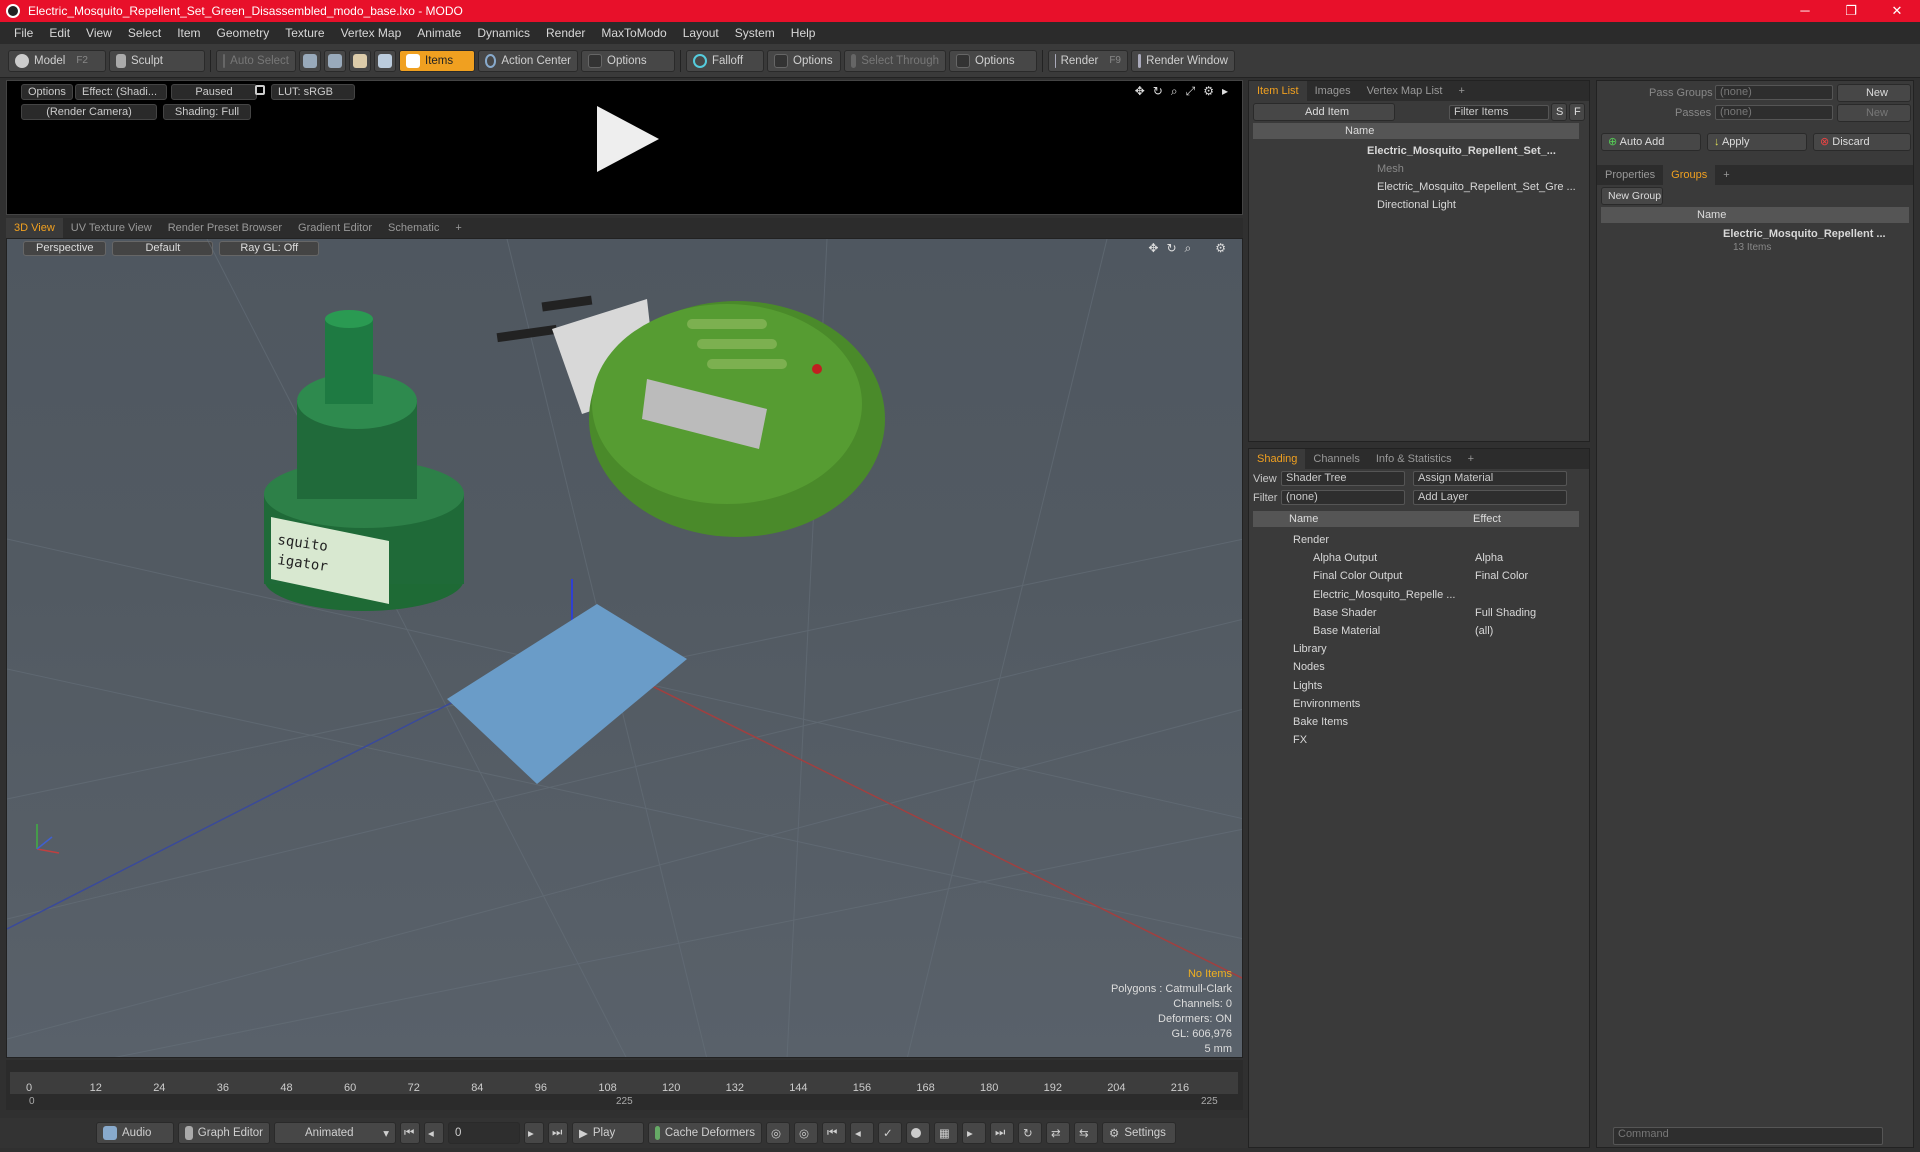 The height and width of the screenshot is (1152, 1920). What do you see at coordinates (974, 1133) in the screenshot?
I see `next-key-button: ▸` at bounding box center [974, 1133].